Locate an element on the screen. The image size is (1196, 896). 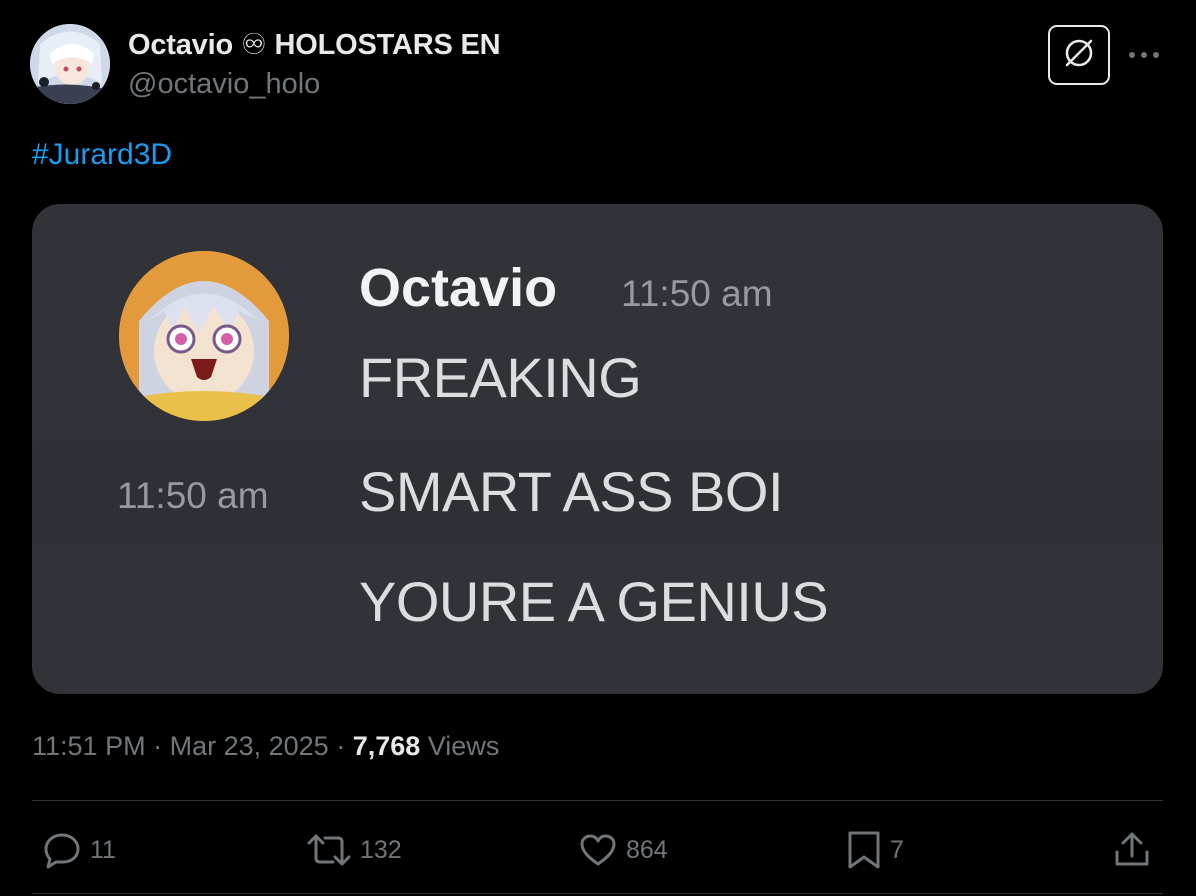
author-display-name: Octavio ♾ HOLOSTARS EN is located at coordinates (314, 44).